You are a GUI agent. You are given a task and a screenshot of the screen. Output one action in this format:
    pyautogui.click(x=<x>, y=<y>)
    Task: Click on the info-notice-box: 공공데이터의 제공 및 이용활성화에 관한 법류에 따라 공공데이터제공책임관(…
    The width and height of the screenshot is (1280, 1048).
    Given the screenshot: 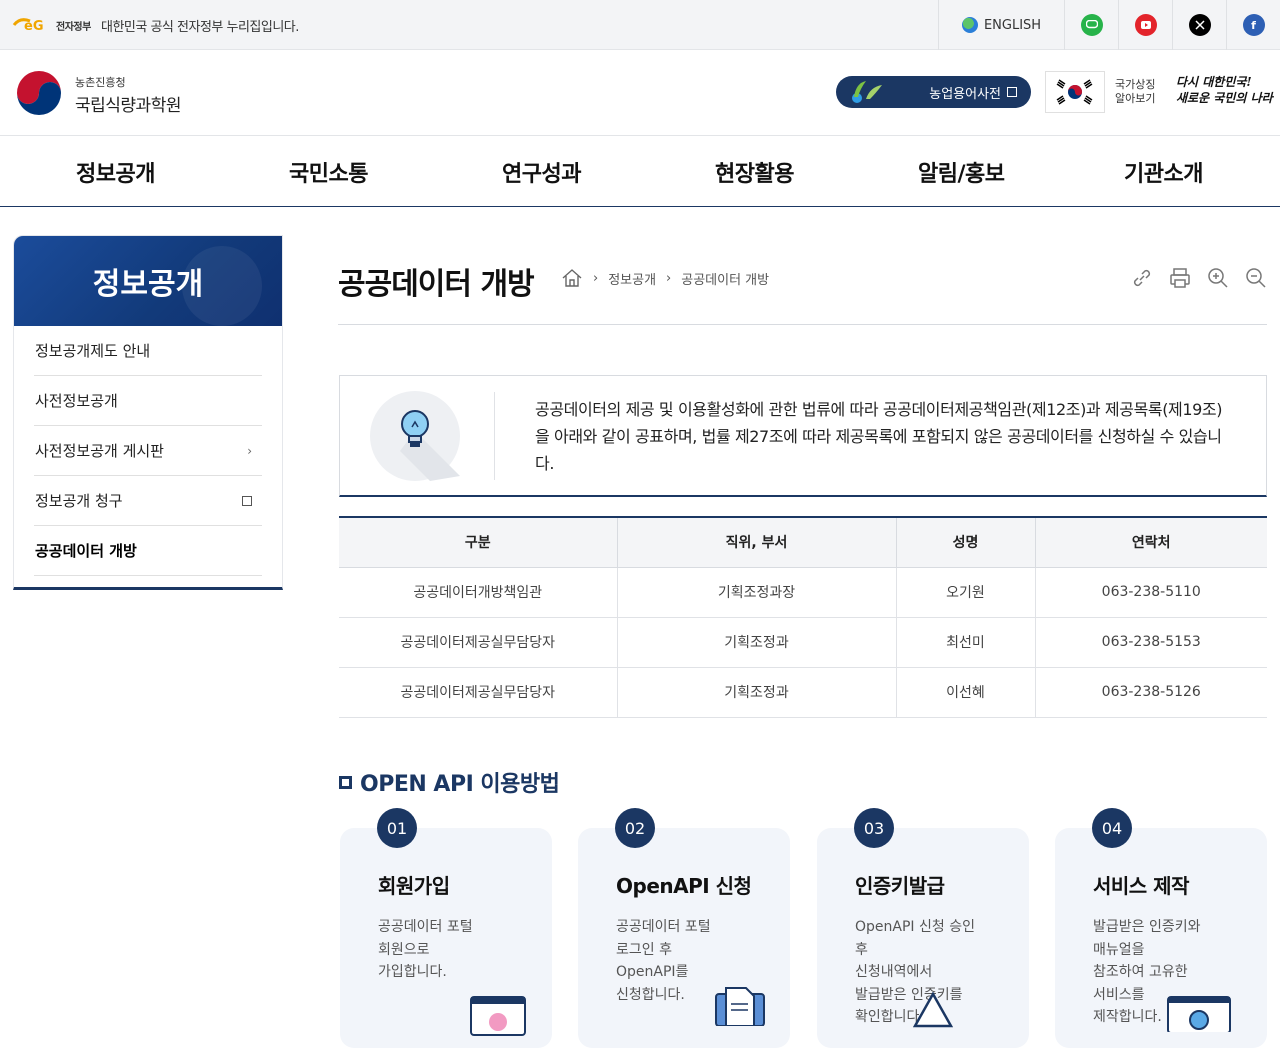 What is the action you would take?
    pyautogui.click(x=803, y=436)
    